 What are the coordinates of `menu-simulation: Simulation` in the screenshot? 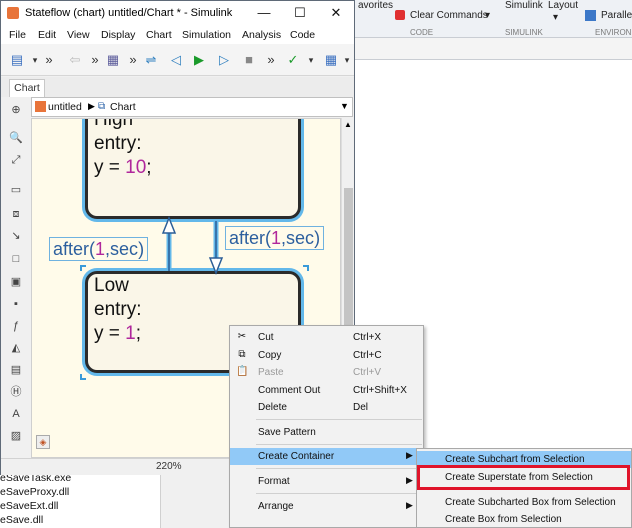 It's located at (206, 35).